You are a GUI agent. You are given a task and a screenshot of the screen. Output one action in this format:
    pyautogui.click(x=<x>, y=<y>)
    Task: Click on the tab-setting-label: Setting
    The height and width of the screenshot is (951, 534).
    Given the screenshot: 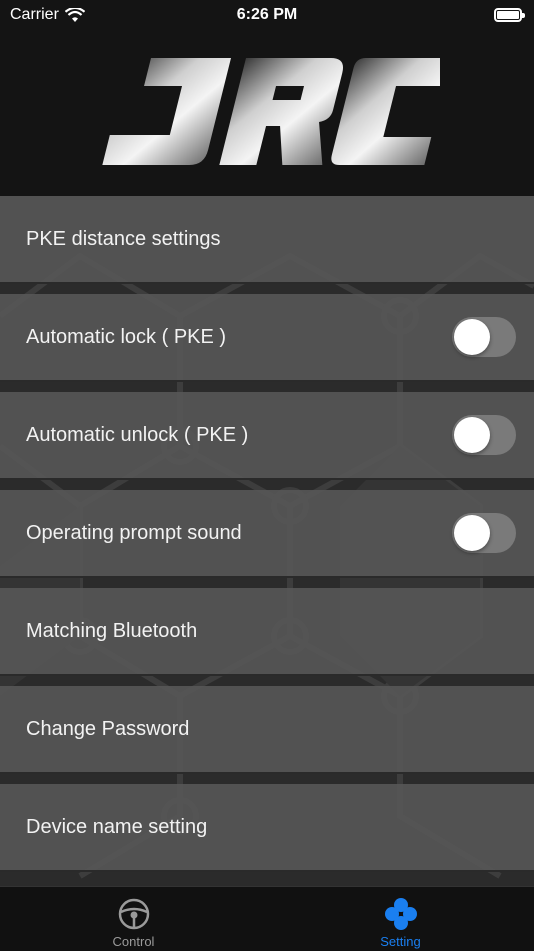 What is the action you would take?
    pyautogui.click(x=400, y=941)
    